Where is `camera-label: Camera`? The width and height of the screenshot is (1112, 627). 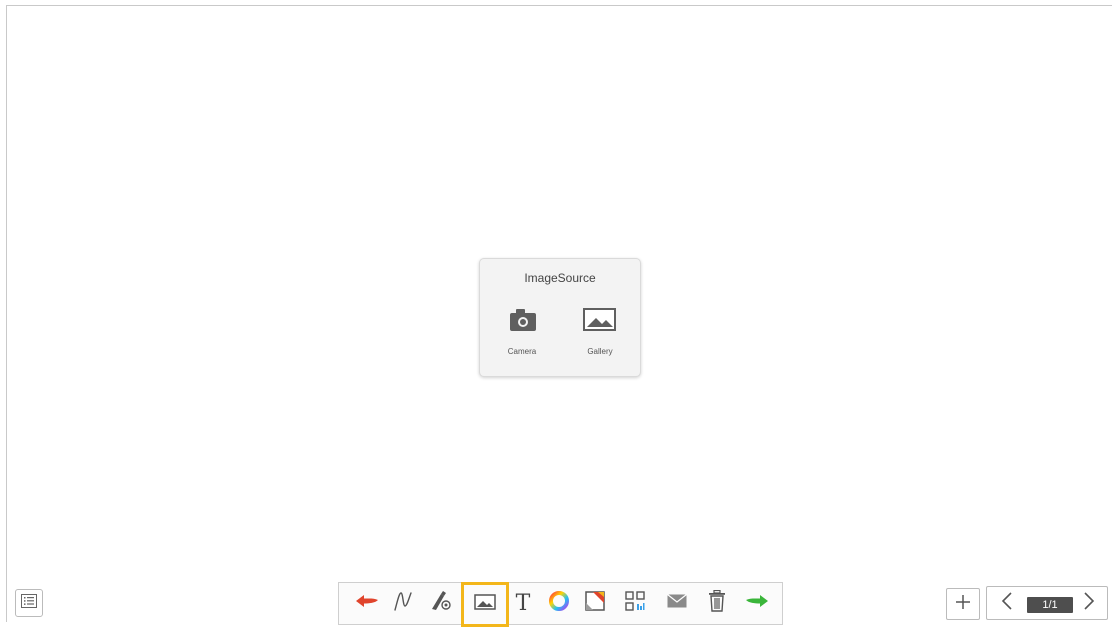 camera-label: Camera is located at coordinates (522, 351).